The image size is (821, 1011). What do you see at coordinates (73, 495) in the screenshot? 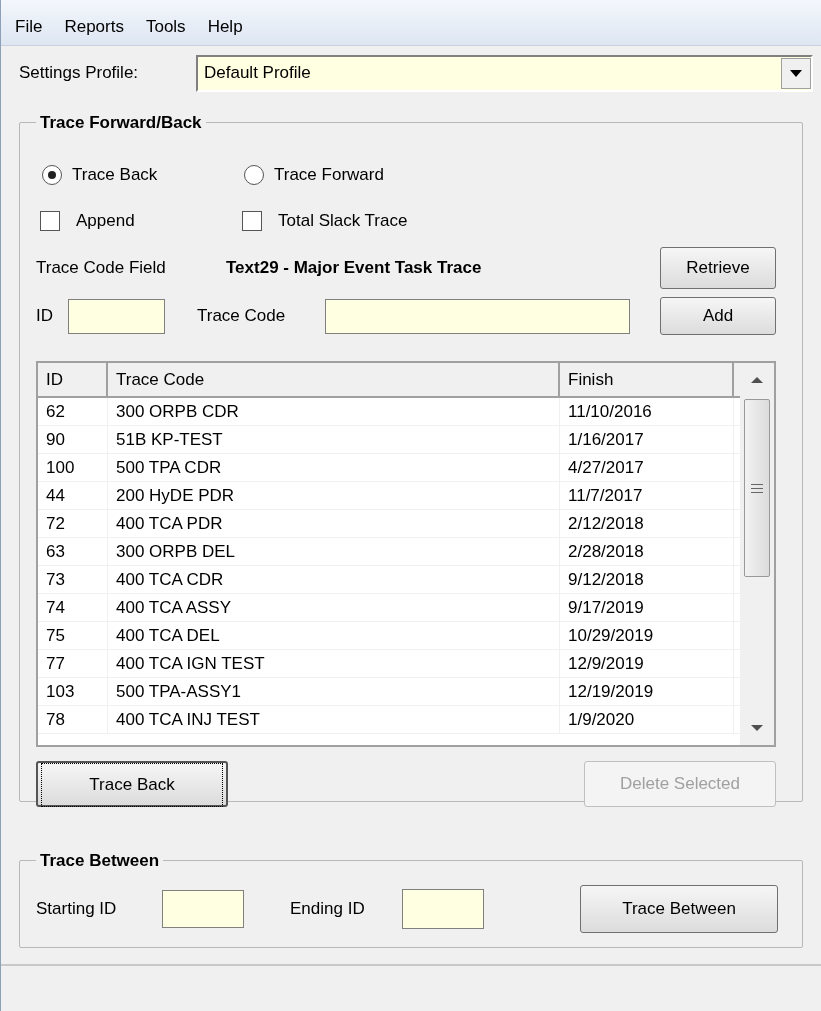
I see `table-cell: 44` at bounding box center [73, 495].